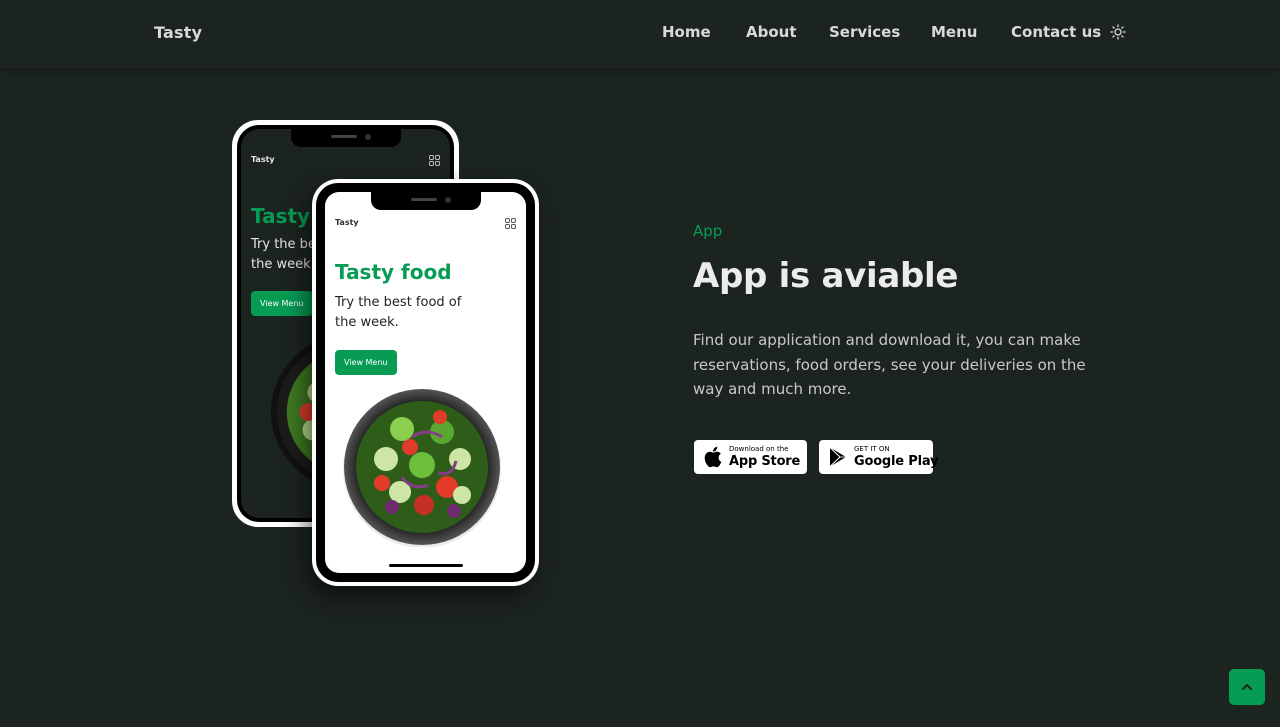 Image resolution: width=1280 pixels, height=727 pixels. What do you see at coordinates (837, 457) in the screenshot?
I see `play-icon` at bounding box center [837, 457].